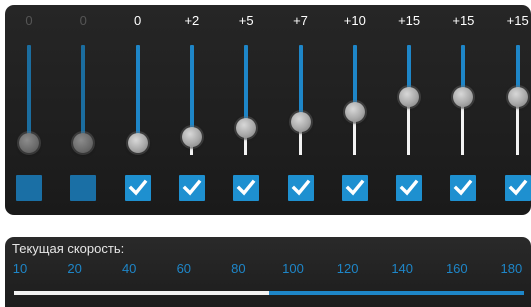 The height and width of the screenshot is (307, 531). I want to click on eq-band-1: 0, so click(29, 110).